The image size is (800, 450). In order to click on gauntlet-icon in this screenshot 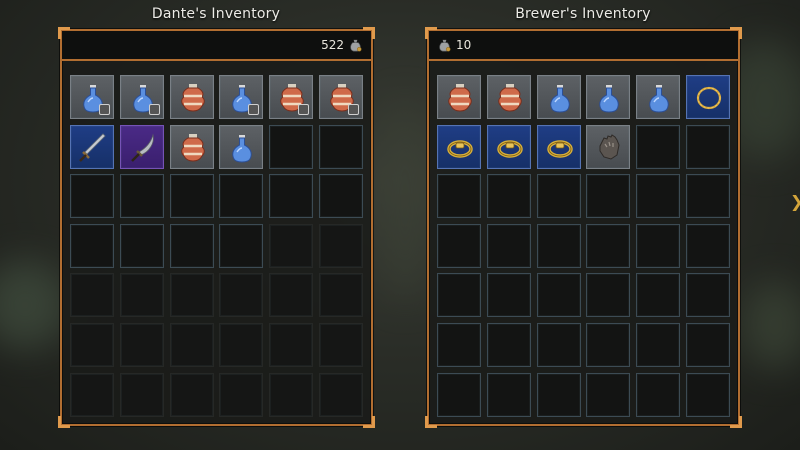, I will do `click(609, 148)`.